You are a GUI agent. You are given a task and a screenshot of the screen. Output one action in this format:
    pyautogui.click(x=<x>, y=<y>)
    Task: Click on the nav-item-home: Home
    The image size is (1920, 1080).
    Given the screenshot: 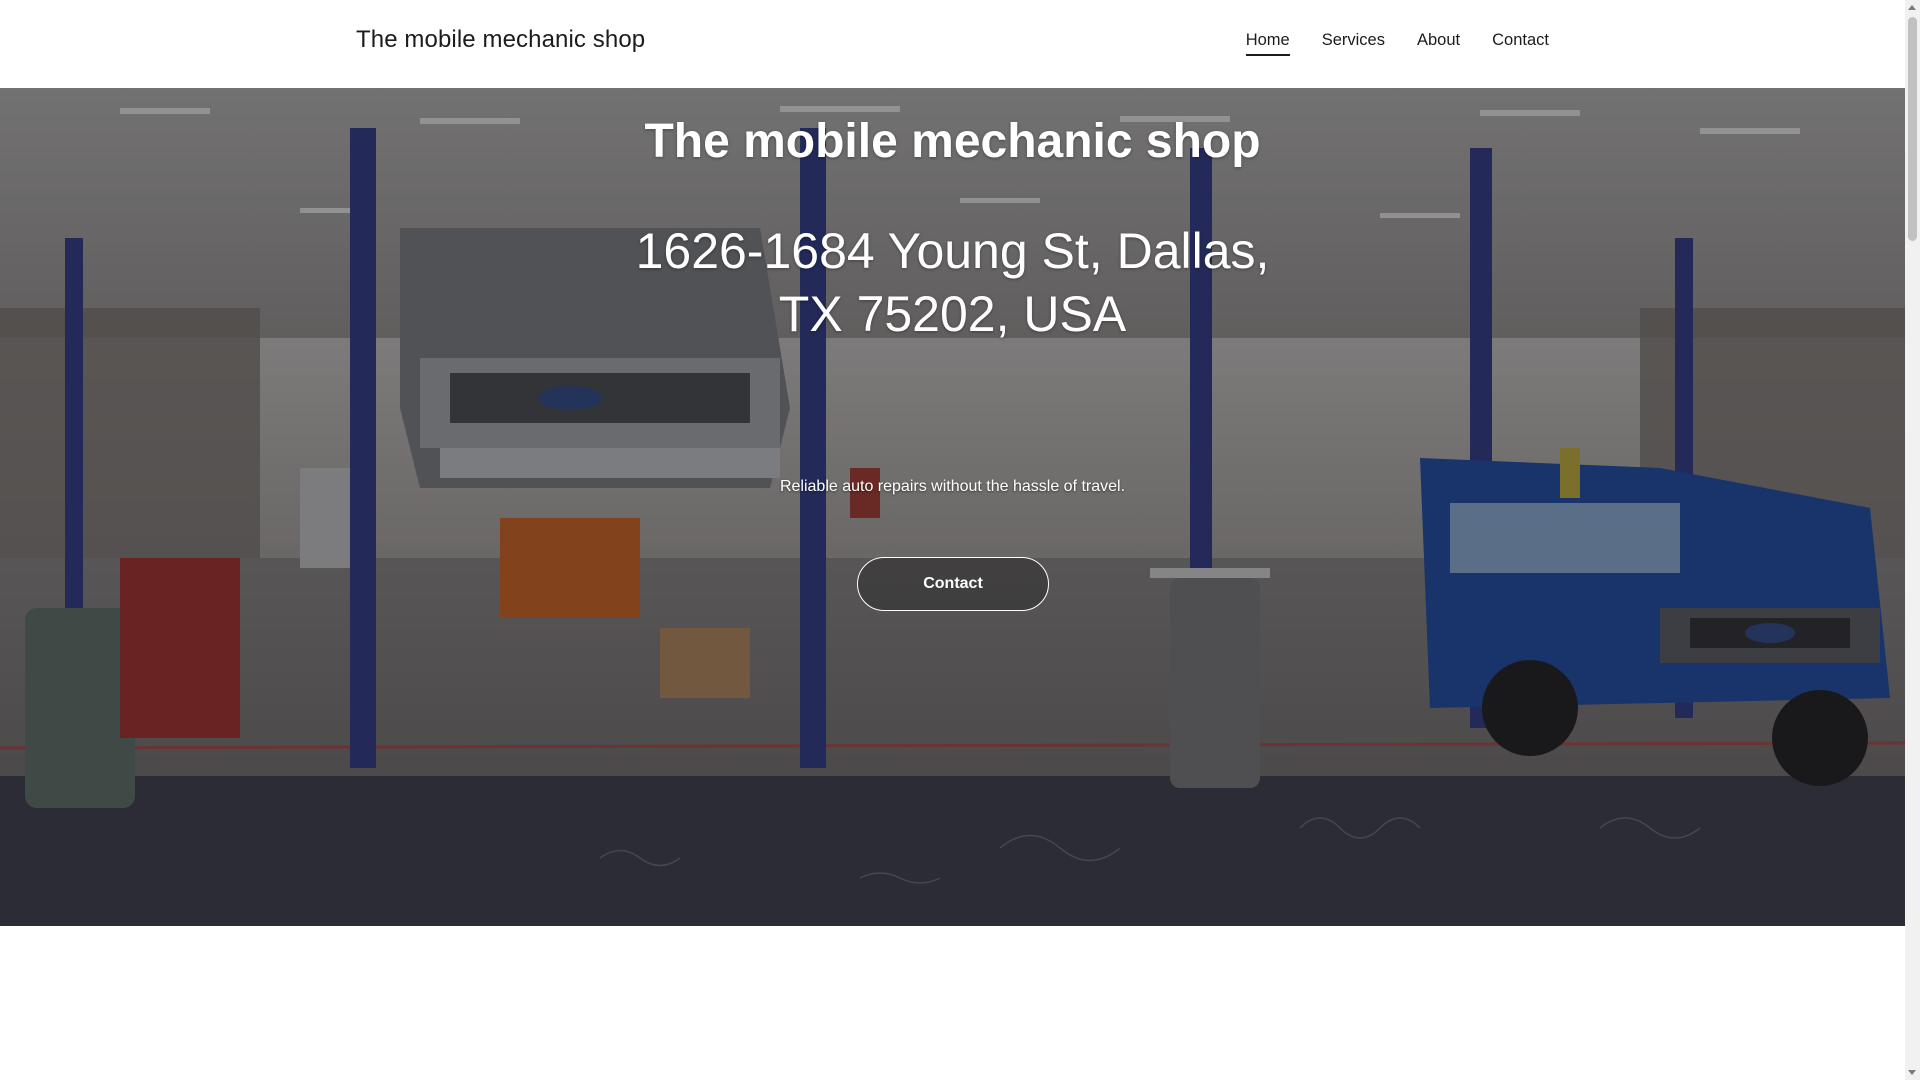 What is the action you would take?
    pyautogui.click(x=1267, y=43)
    